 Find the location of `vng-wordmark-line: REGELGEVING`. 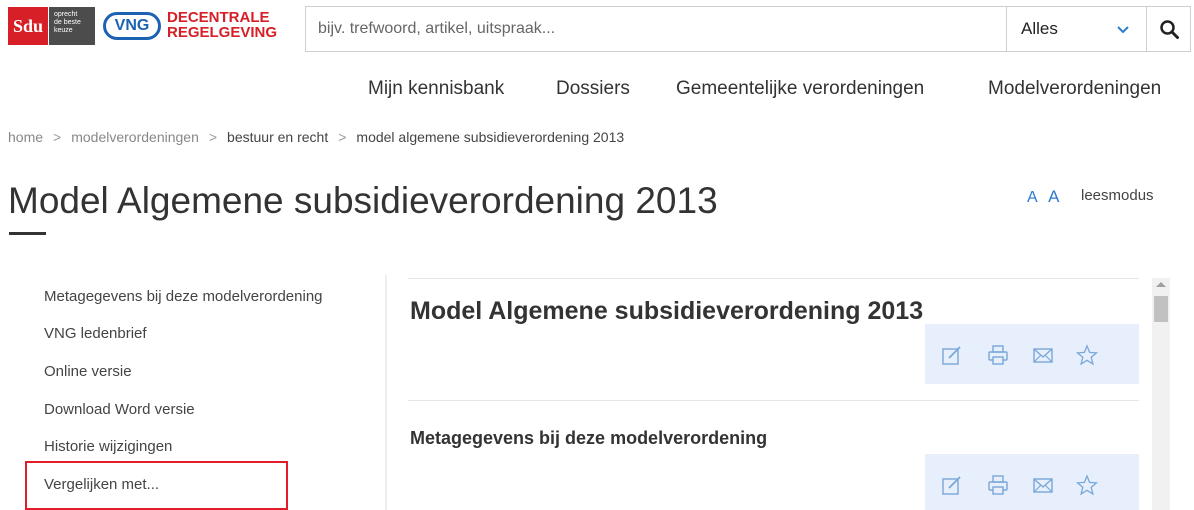

vng-wordmark-line: REGELGEVING is located at coordinates (222, 32).